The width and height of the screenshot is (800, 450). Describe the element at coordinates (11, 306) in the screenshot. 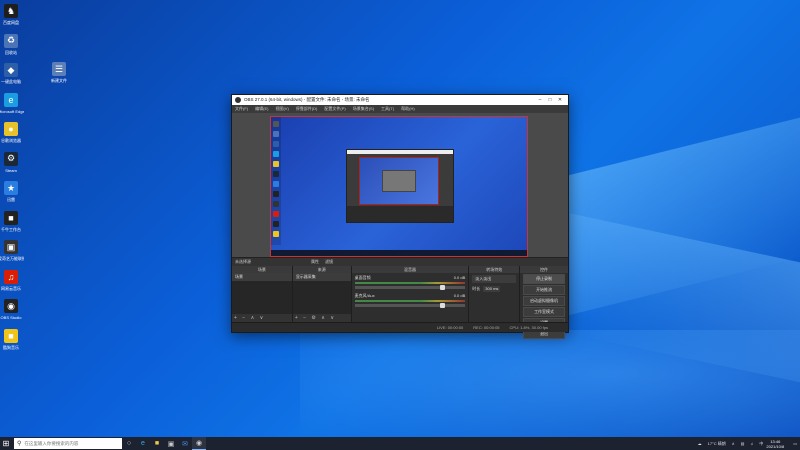

I see `app-icon: ◉` at that location.